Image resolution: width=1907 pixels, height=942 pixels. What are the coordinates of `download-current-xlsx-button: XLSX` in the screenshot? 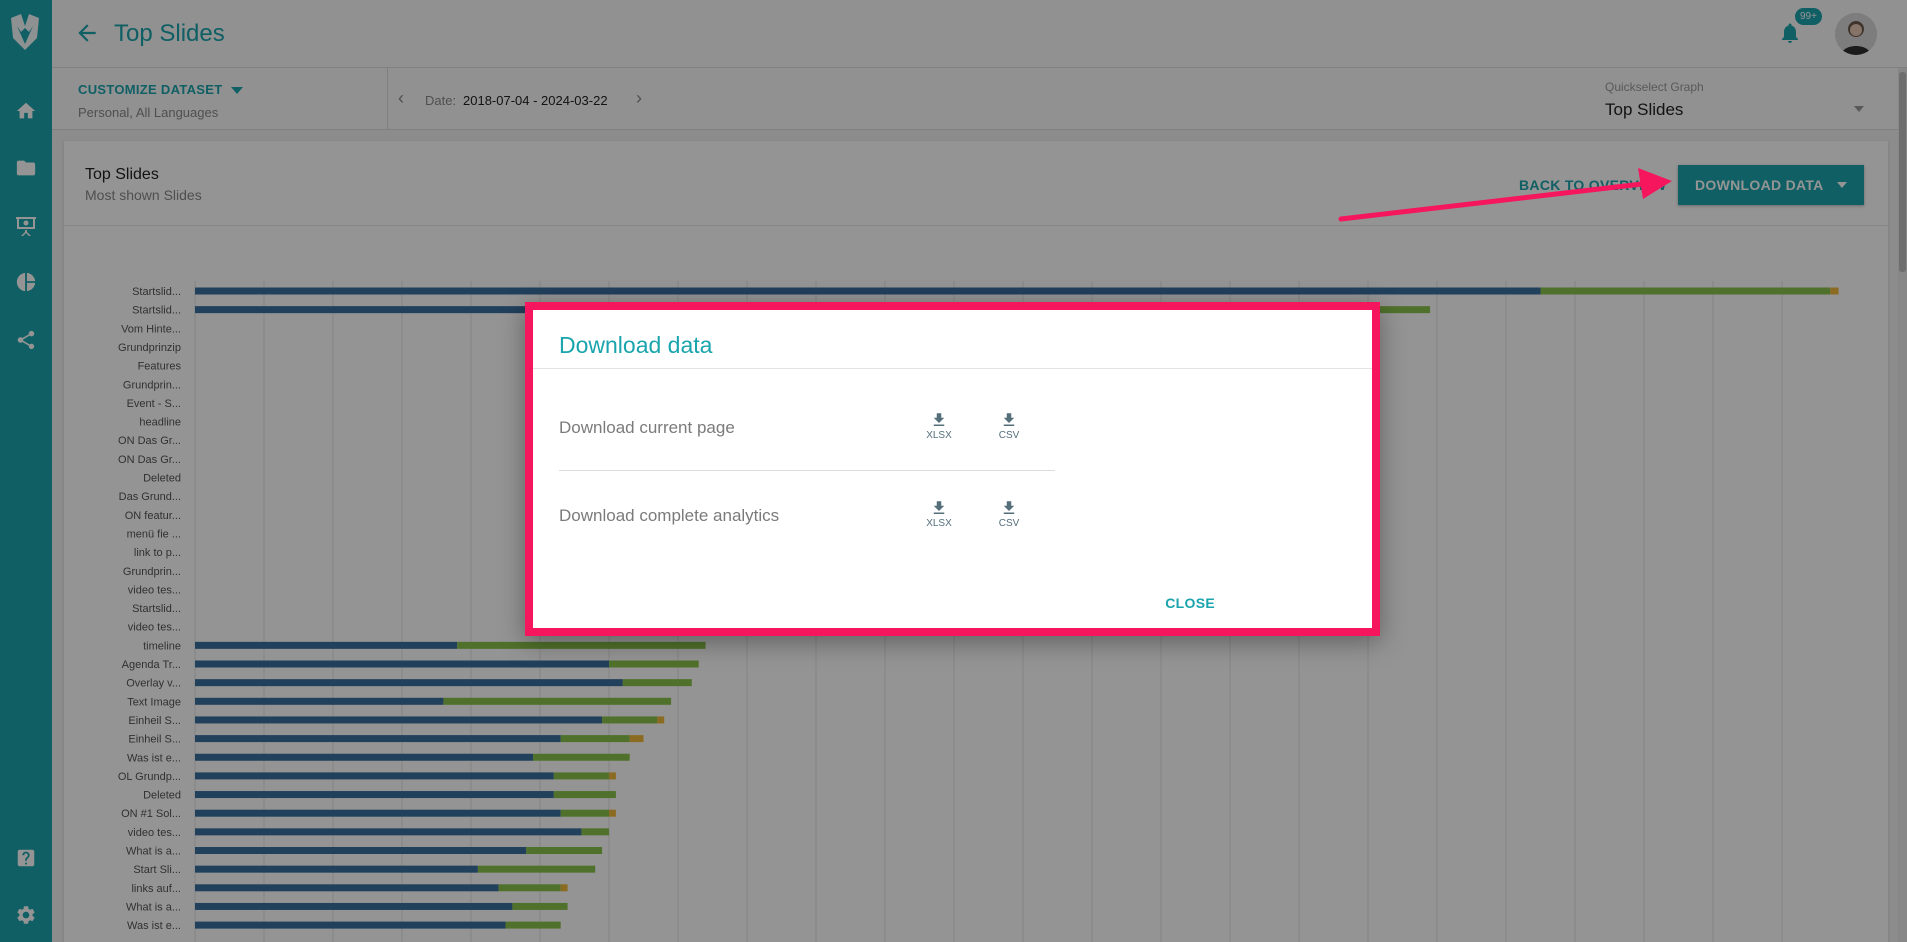 It's located at (939, 431).